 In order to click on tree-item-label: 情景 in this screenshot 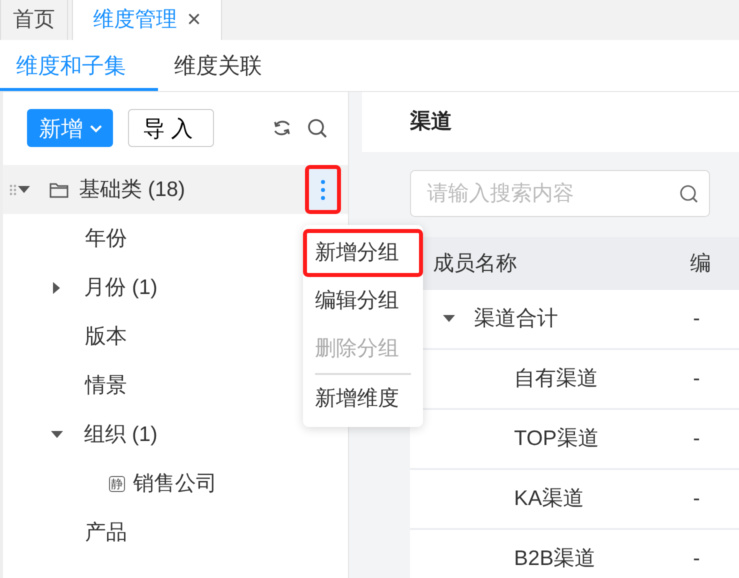, I will do `click(106, 386)`.